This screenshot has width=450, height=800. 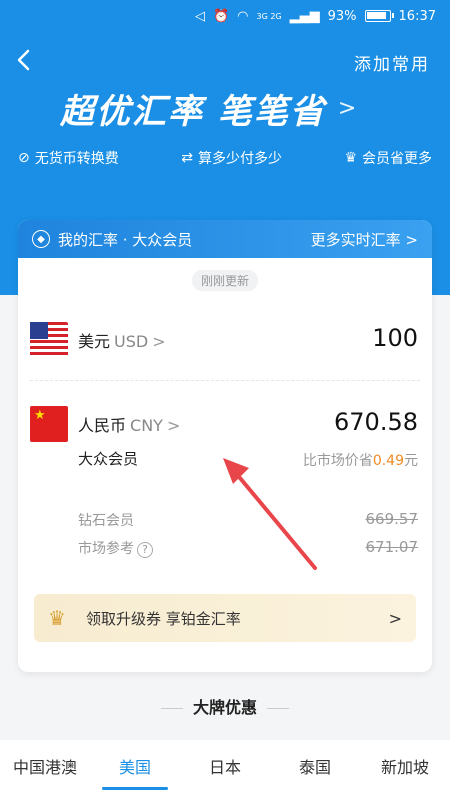 What do you see at coordinates (392, 62) in the screenshot?
I see `add-favorite-button: 添加常用` at bounding box center [392, 62].